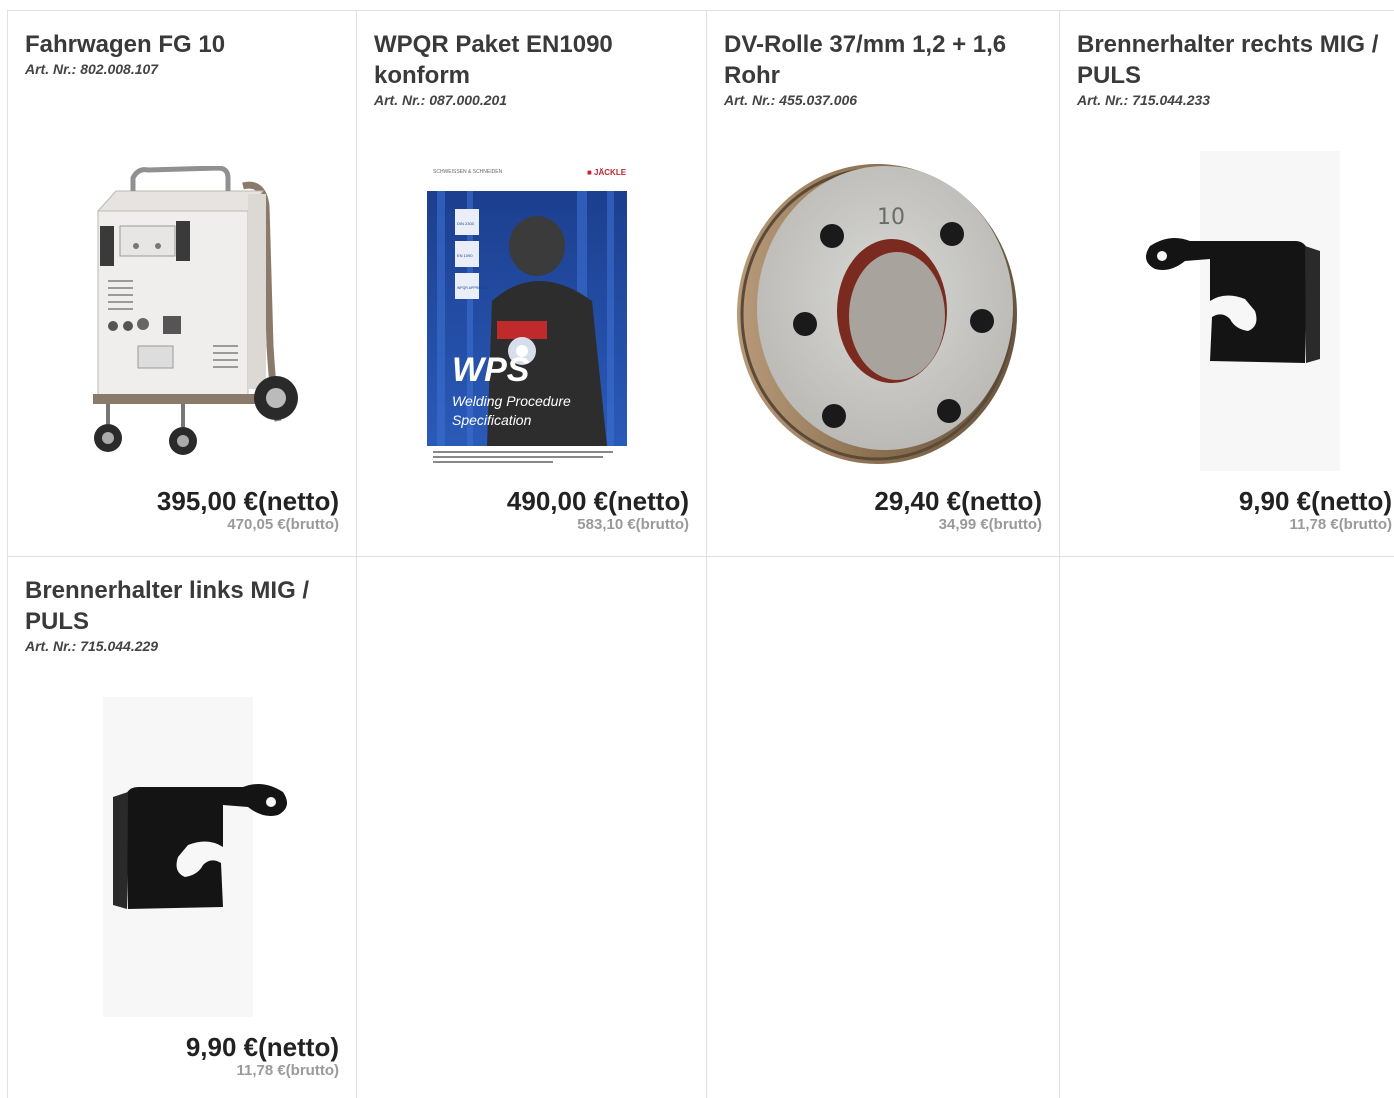 This screenshot has width=1394, height=1098. I want to click on drive-roll-image: 10, so click(887, 311).